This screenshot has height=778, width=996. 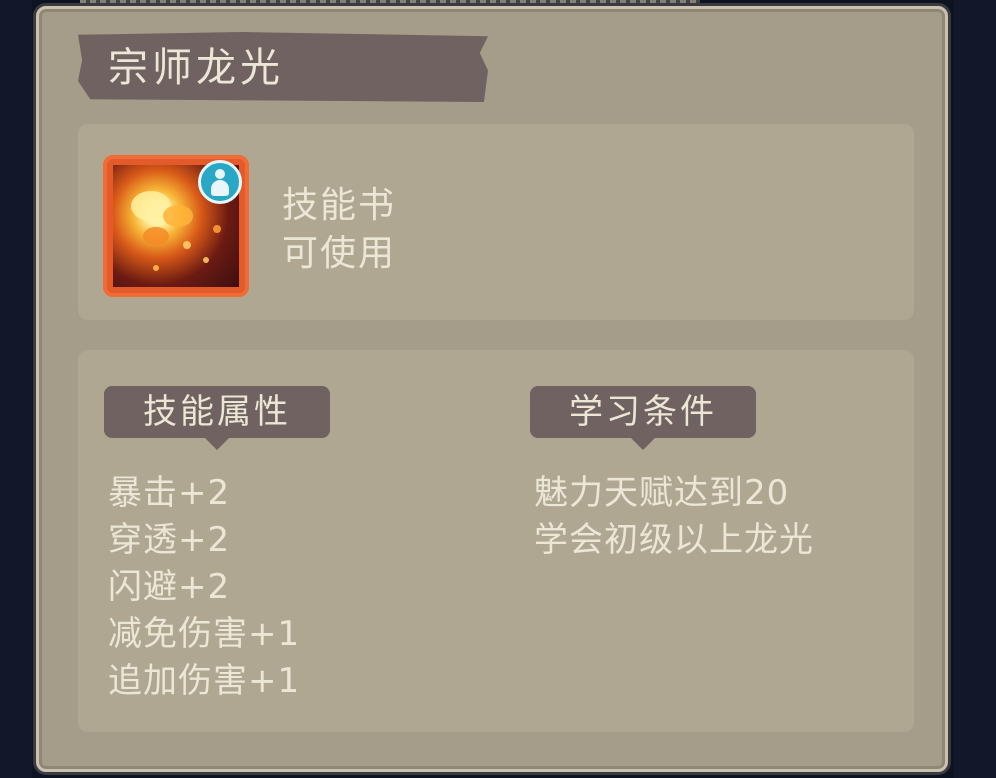 What do you see at coordinates (339, 205) in the screenshot?
I see `item-type-label: 技能书` at bounding box center [339, 205].